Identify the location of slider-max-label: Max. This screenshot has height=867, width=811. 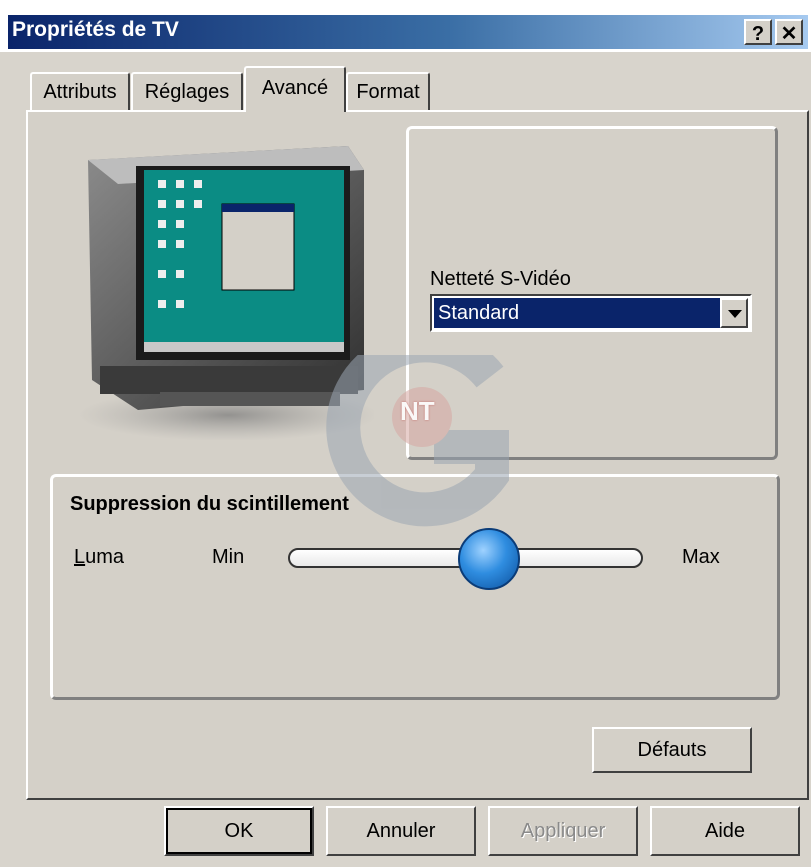
(701, 557).